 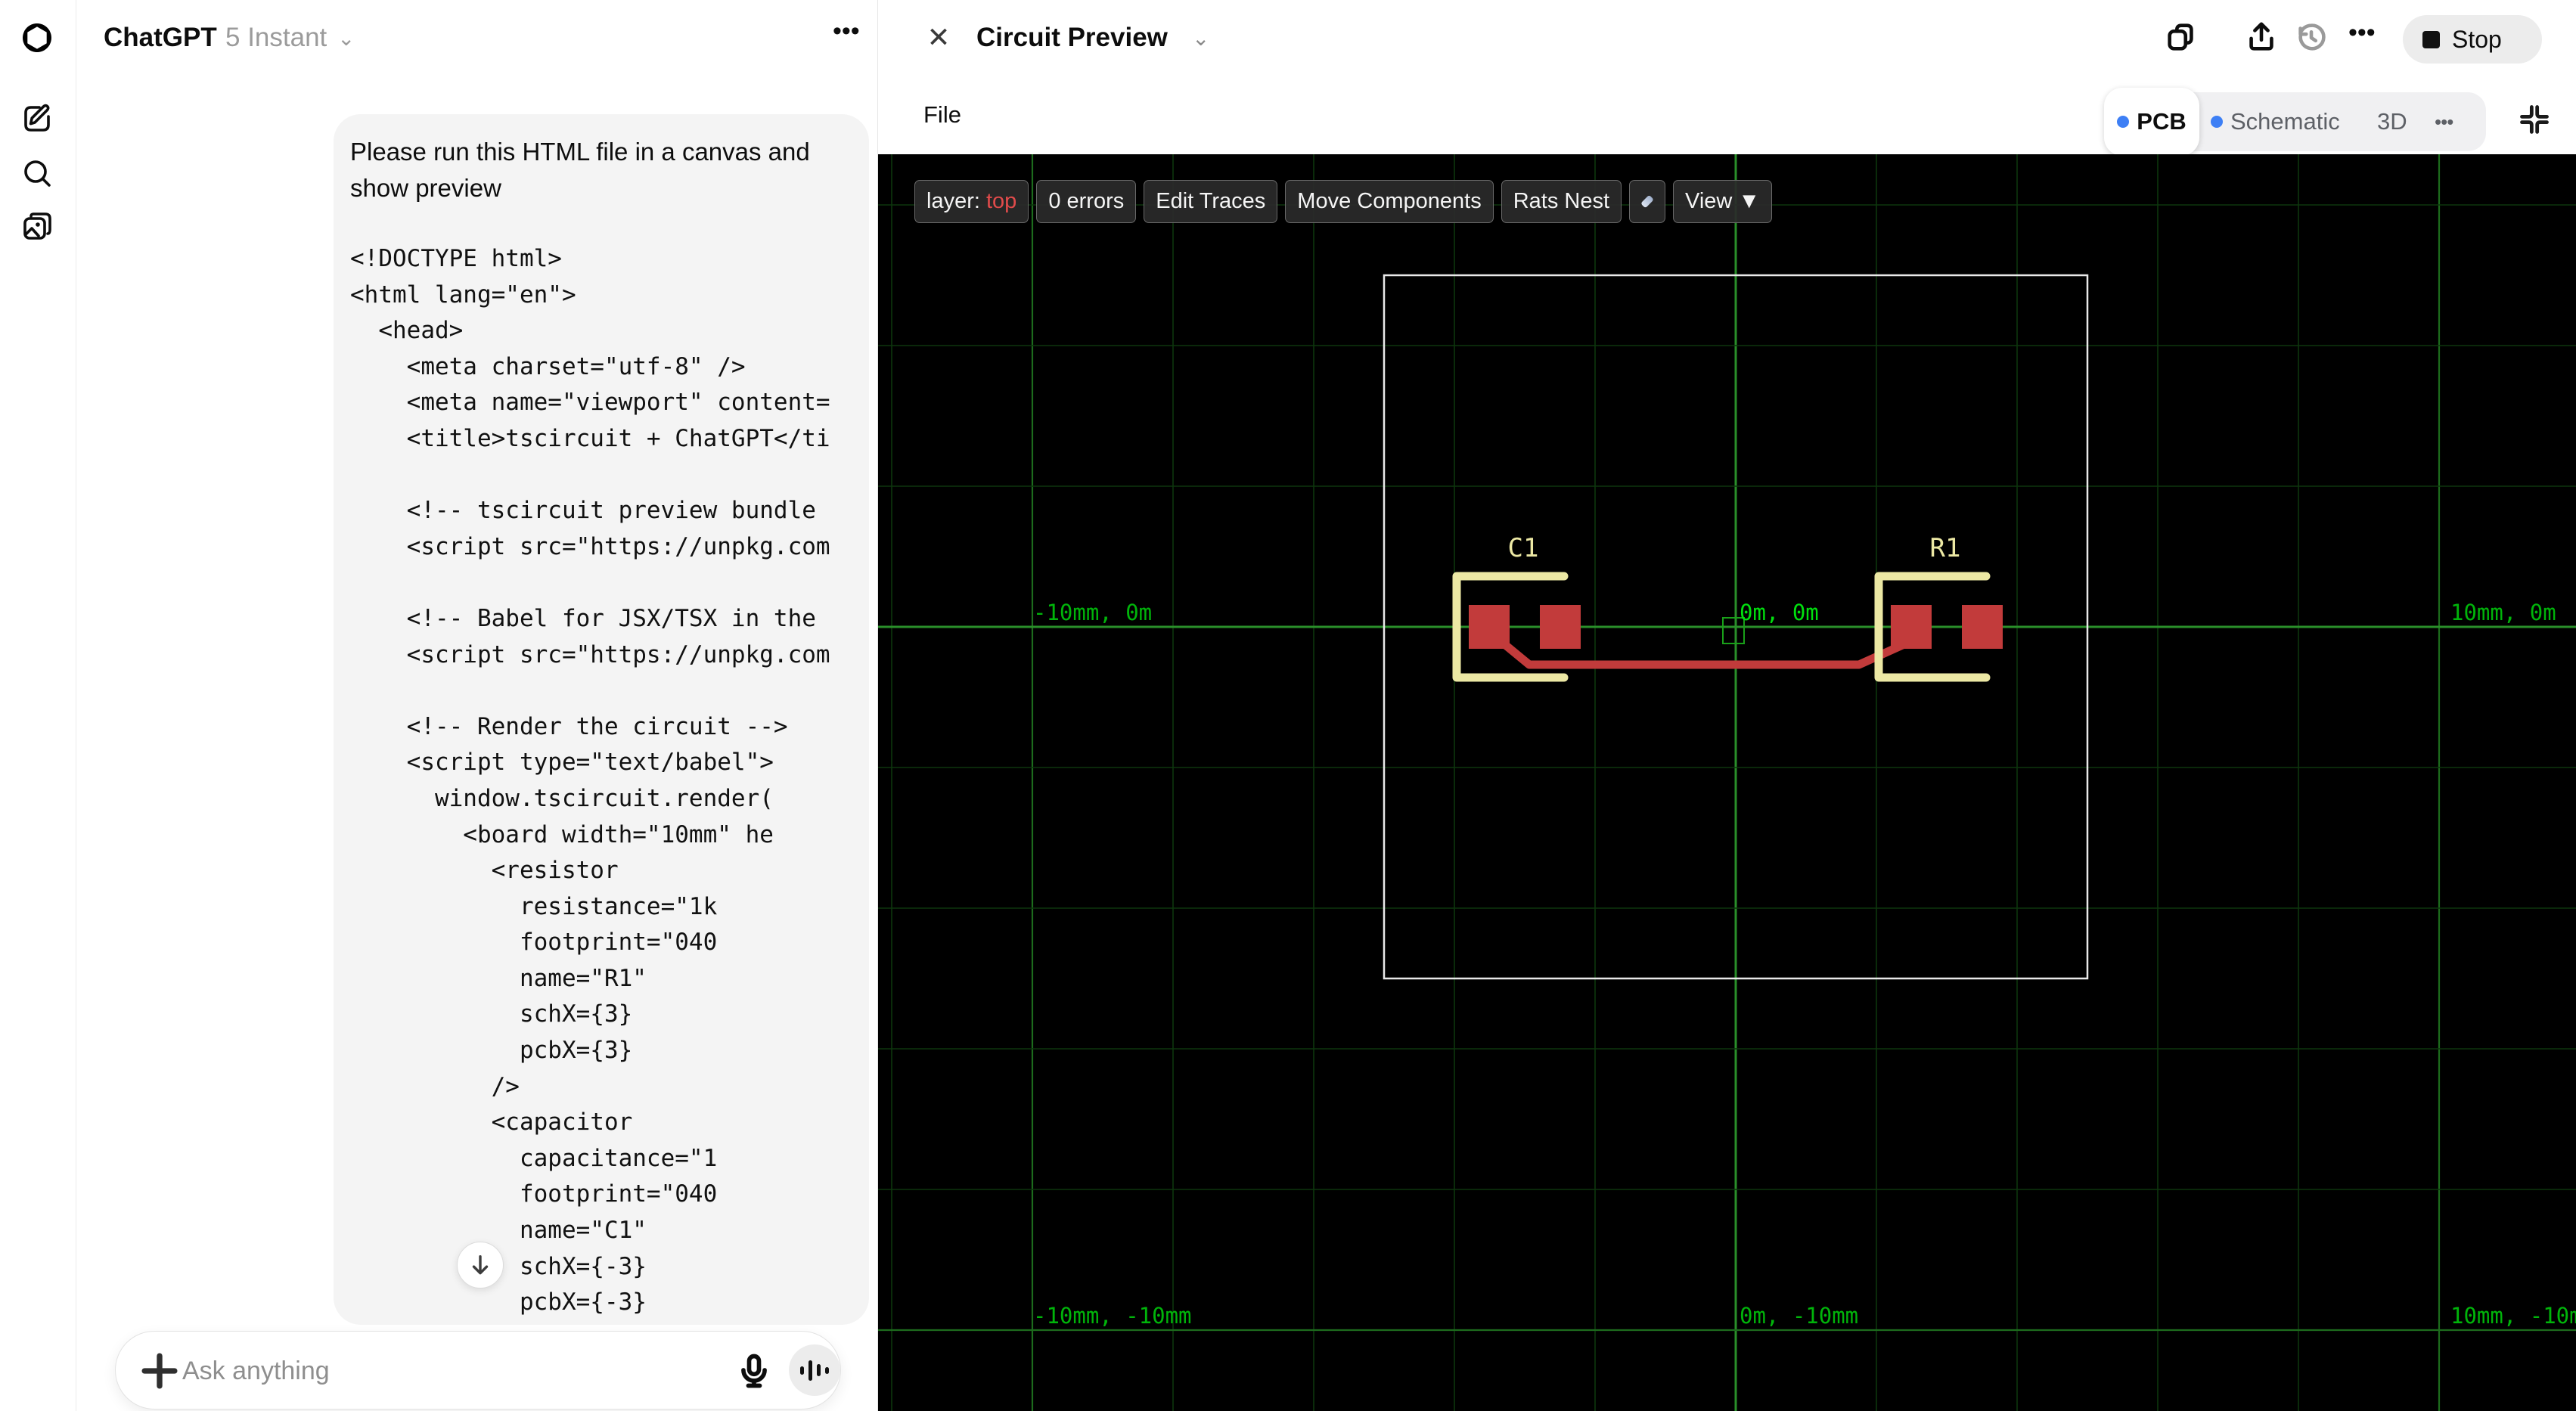 I want to click on svg-text: 10mm, 0m, so click(x=2503, y=612).